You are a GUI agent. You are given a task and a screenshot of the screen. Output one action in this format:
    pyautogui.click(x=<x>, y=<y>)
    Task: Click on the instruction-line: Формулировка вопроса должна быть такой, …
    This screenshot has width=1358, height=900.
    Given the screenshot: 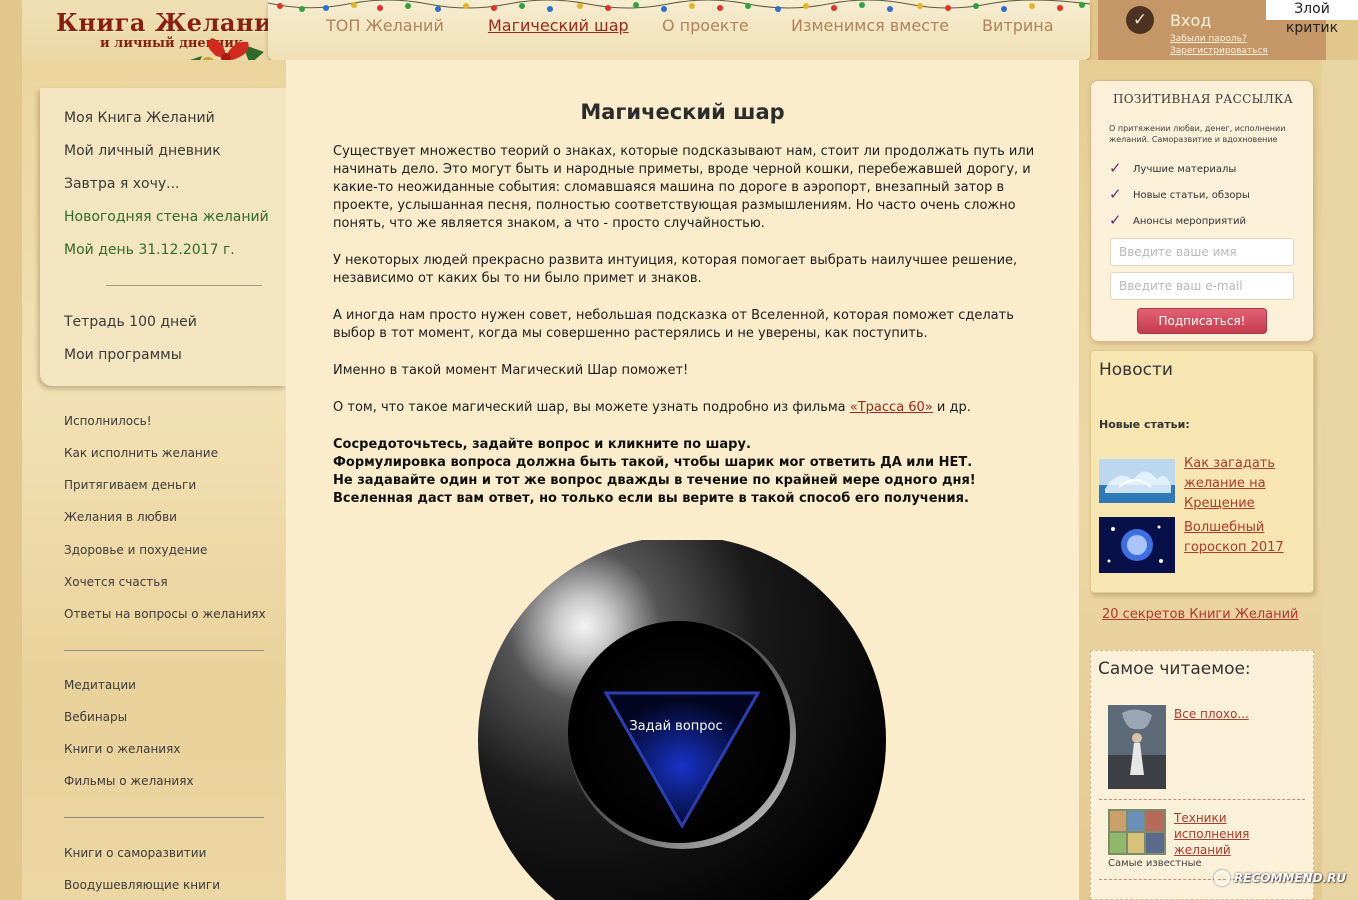 What is the action you would take?
    pyautogui.click(x=653, y=462)
    